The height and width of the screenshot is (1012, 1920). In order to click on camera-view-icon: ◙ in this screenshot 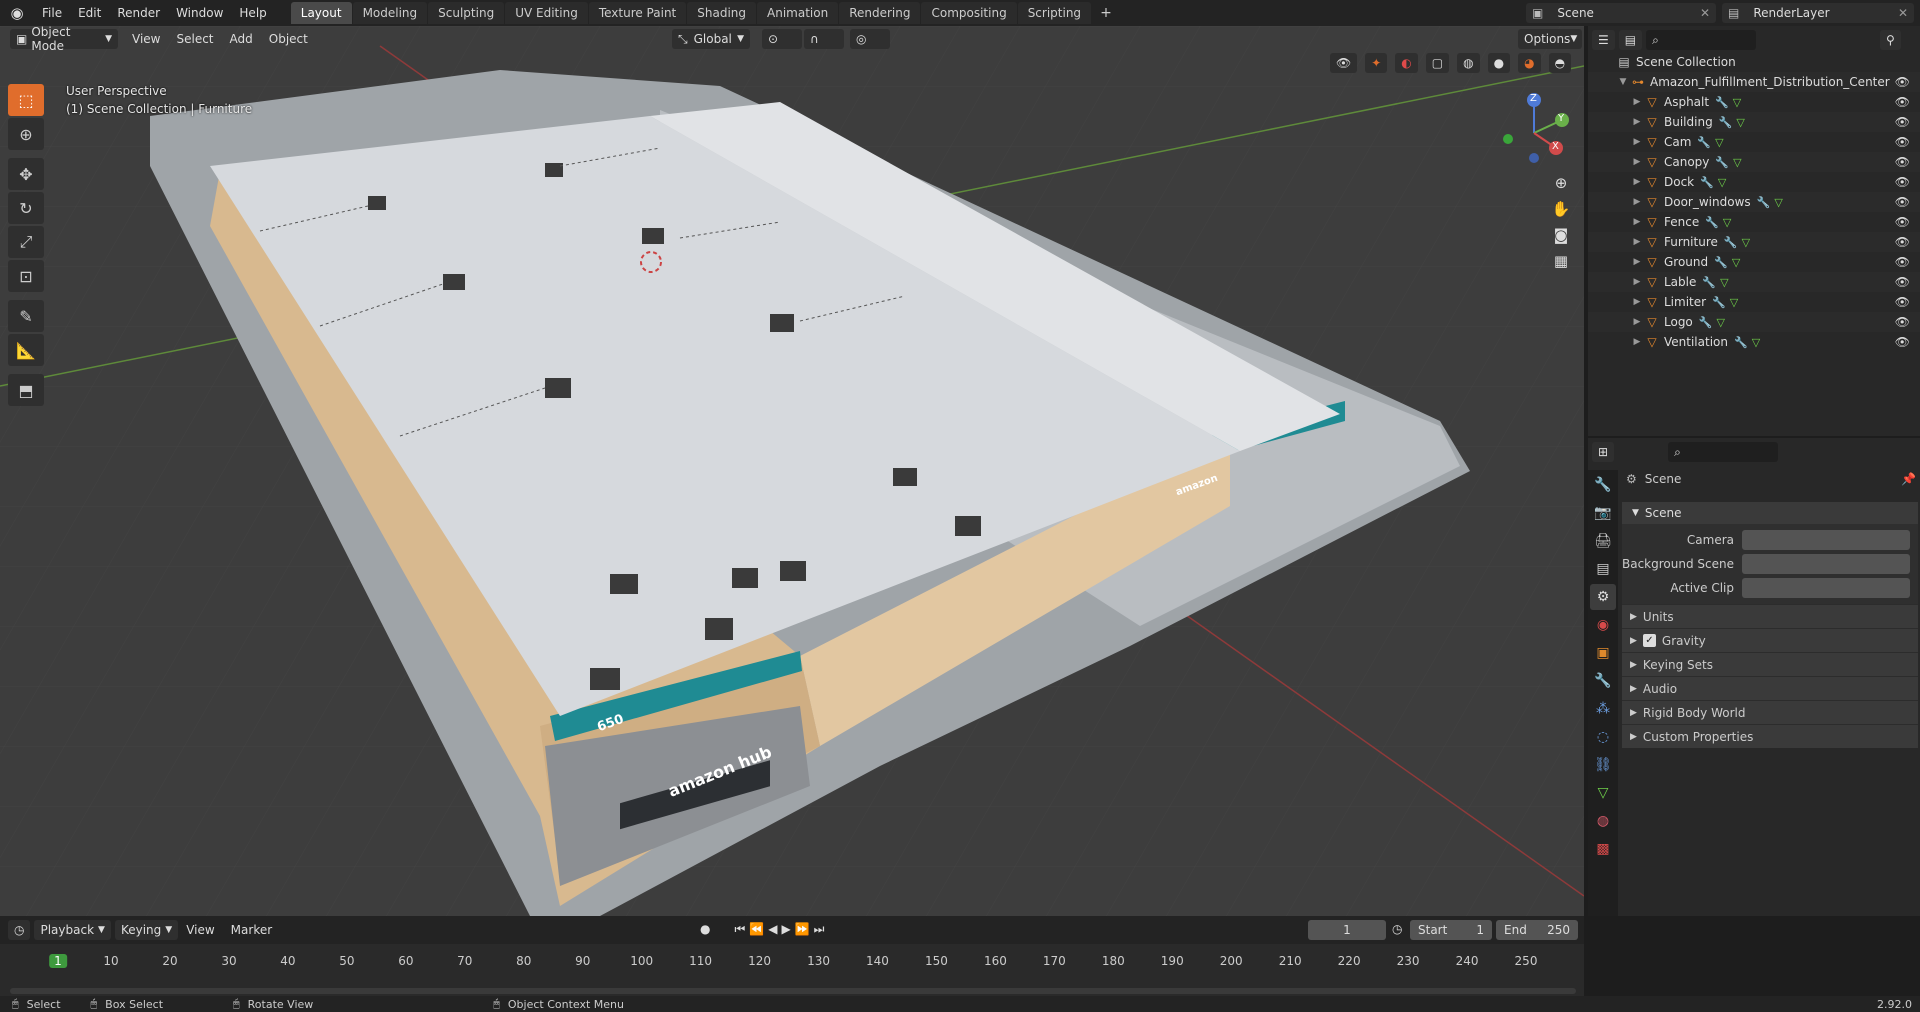, I will do `click(1561, 235)`.